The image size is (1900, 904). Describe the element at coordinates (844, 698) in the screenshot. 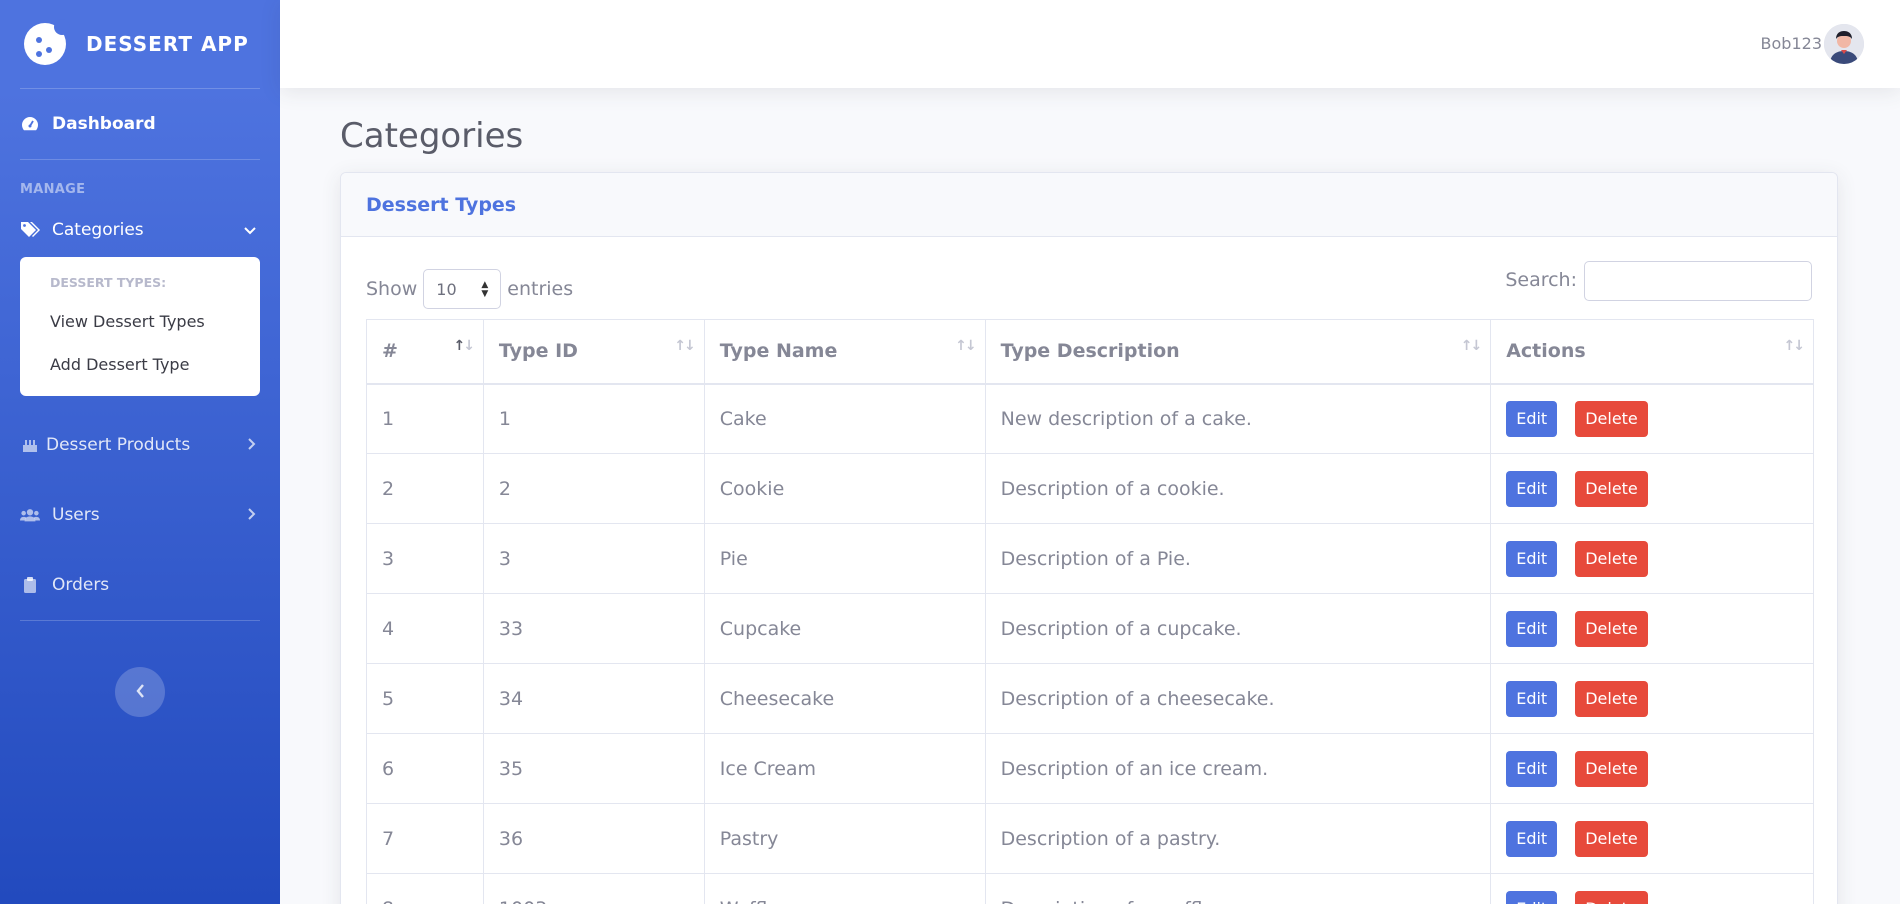

I see `cell-type-name: Cheesecake` at that location.